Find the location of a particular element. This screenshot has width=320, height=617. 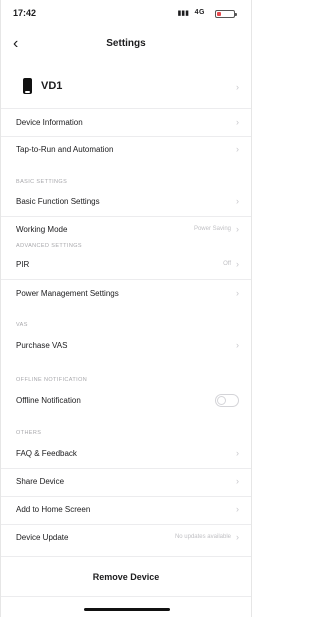

row-label: Basic Function Settings is located at coordinates (58, 201).